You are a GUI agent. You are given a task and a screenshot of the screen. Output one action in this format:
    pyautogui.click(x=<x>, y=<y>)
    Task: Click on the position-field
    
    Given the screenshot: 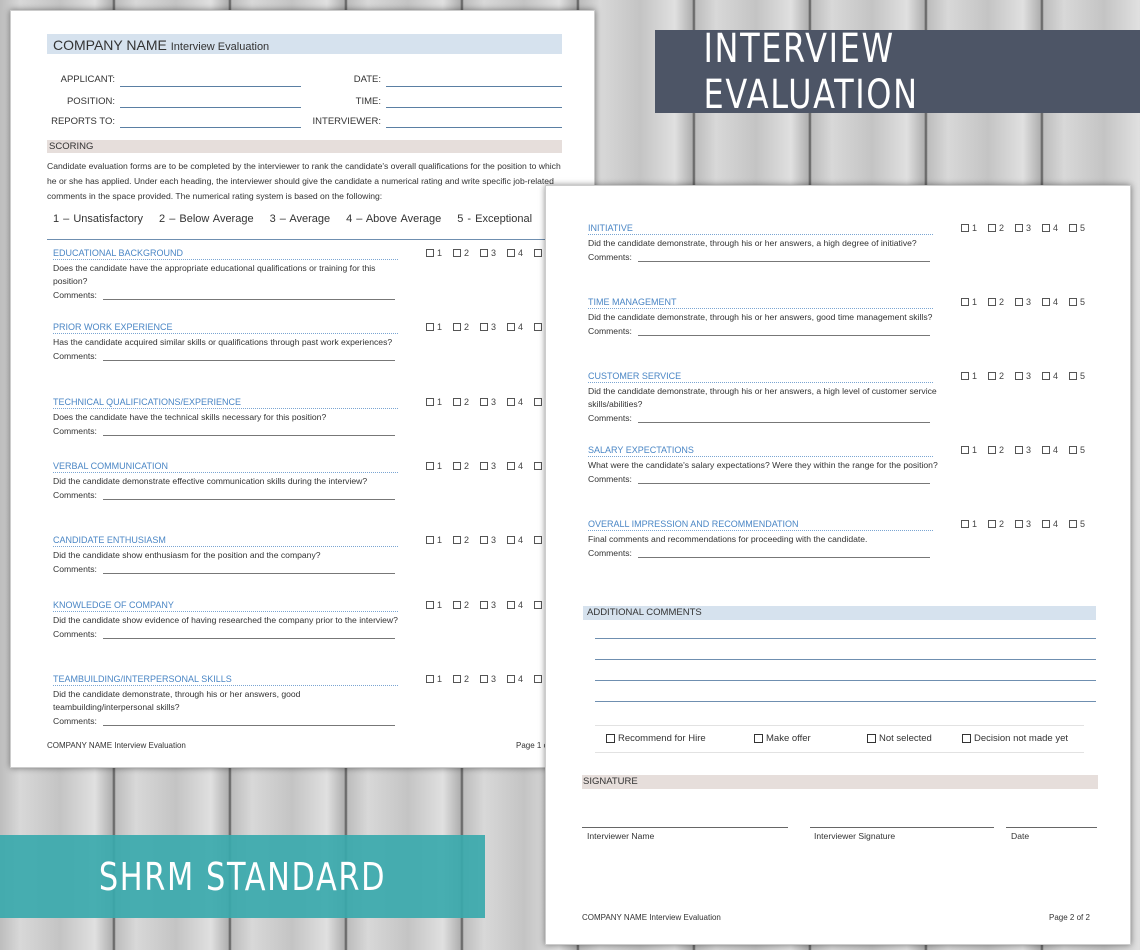 What is the action you would take?
    pyautogui.click(x=210, y=107)
    